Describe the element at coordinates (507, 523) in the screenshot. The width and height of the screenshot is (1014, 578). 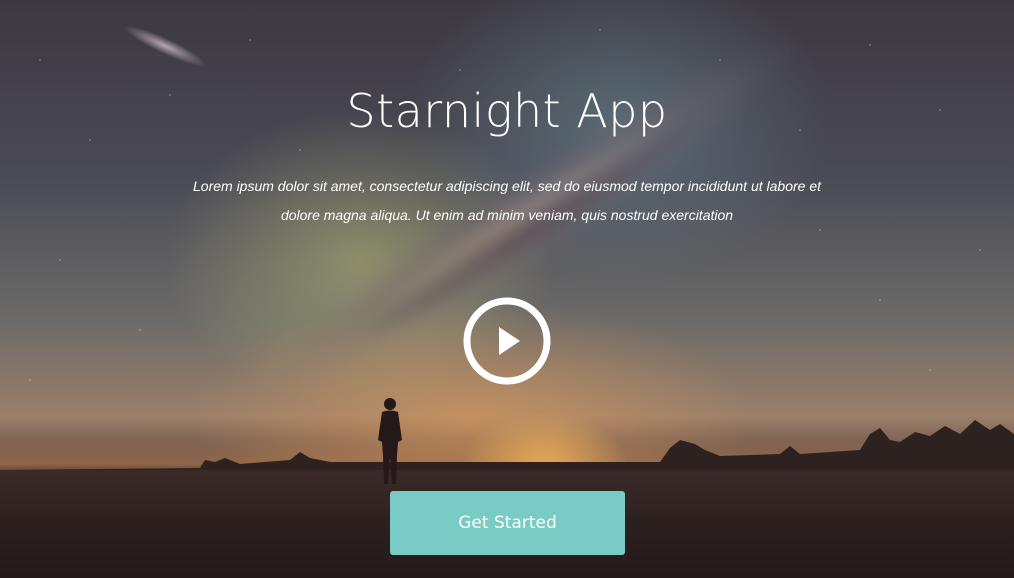
I see `get-started-button: Get Started` at that location.